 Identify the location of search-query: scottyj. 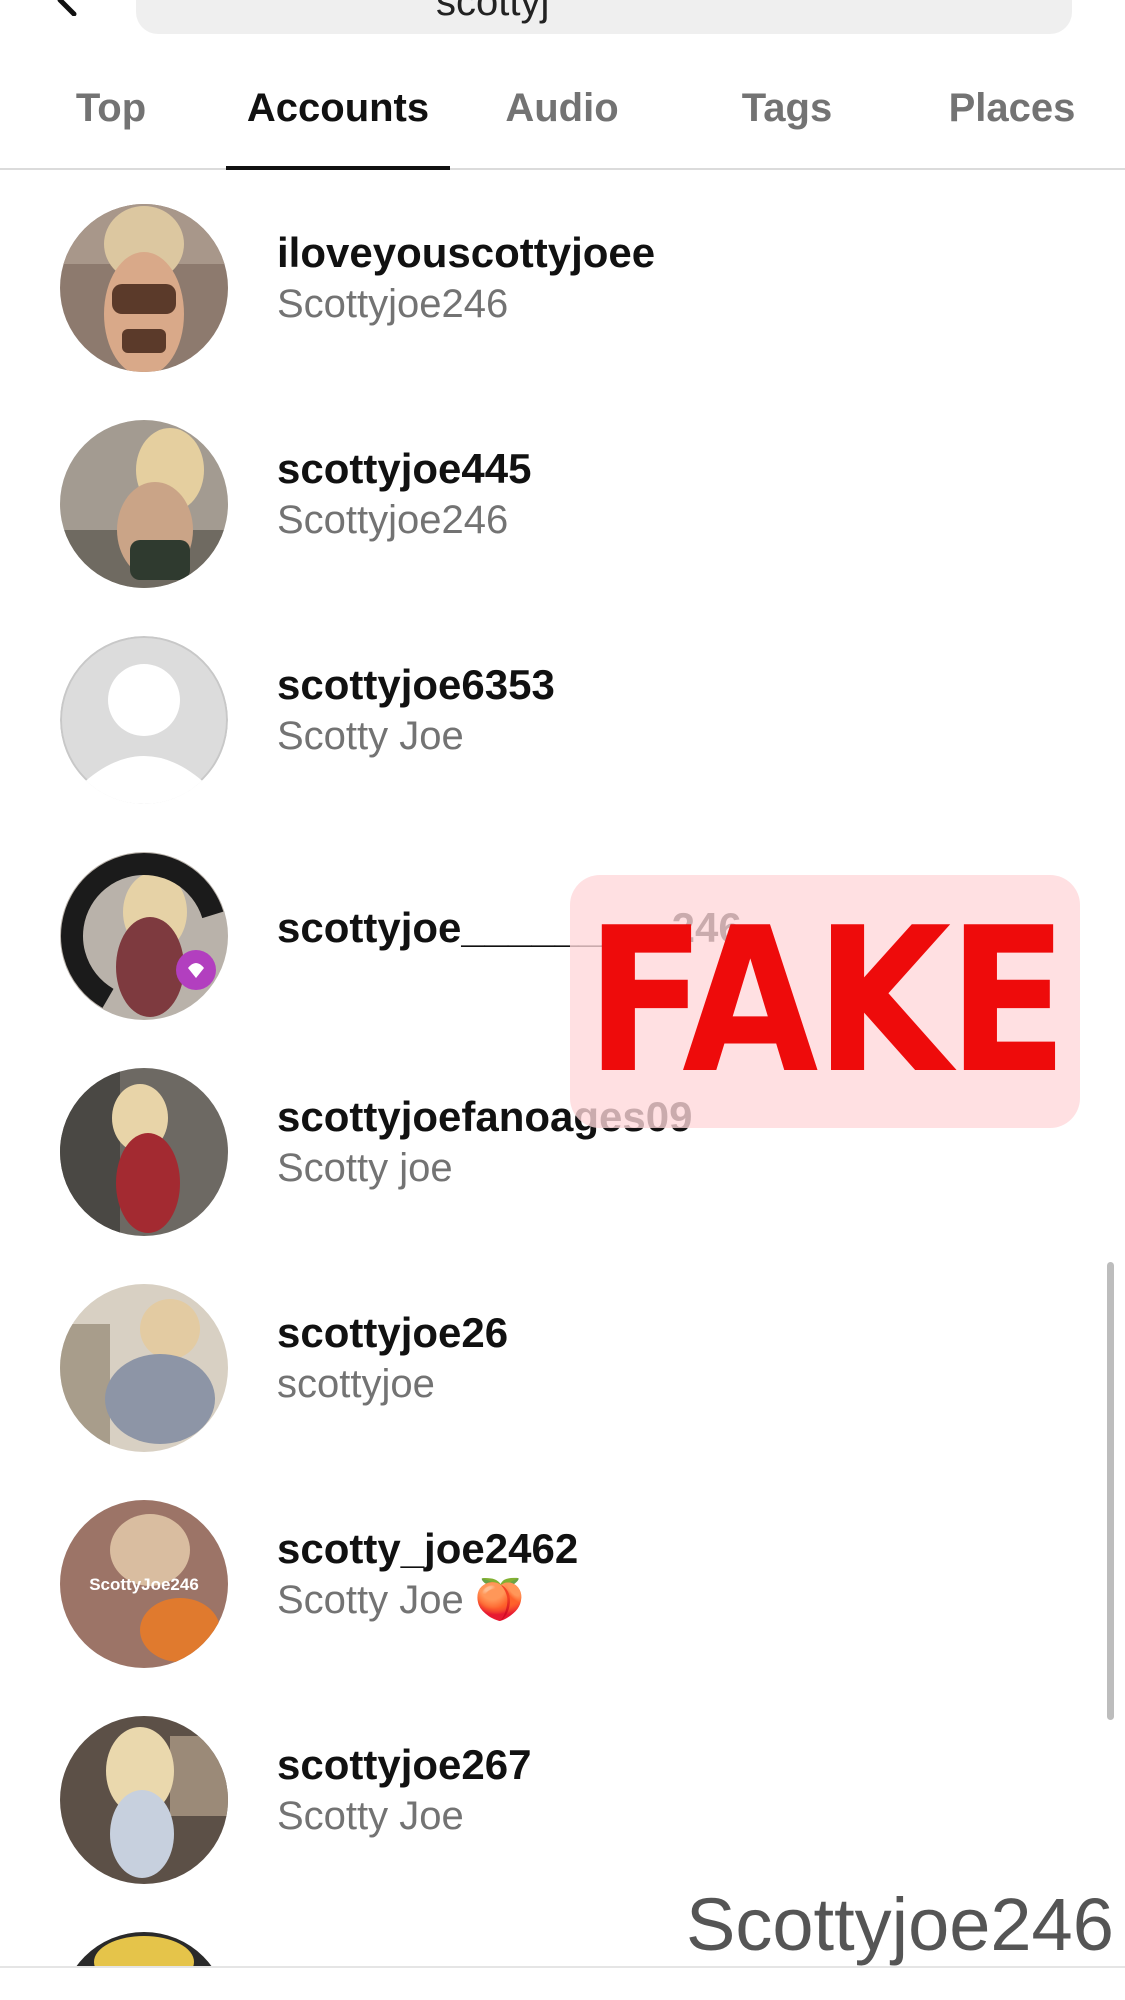
(493, 12).